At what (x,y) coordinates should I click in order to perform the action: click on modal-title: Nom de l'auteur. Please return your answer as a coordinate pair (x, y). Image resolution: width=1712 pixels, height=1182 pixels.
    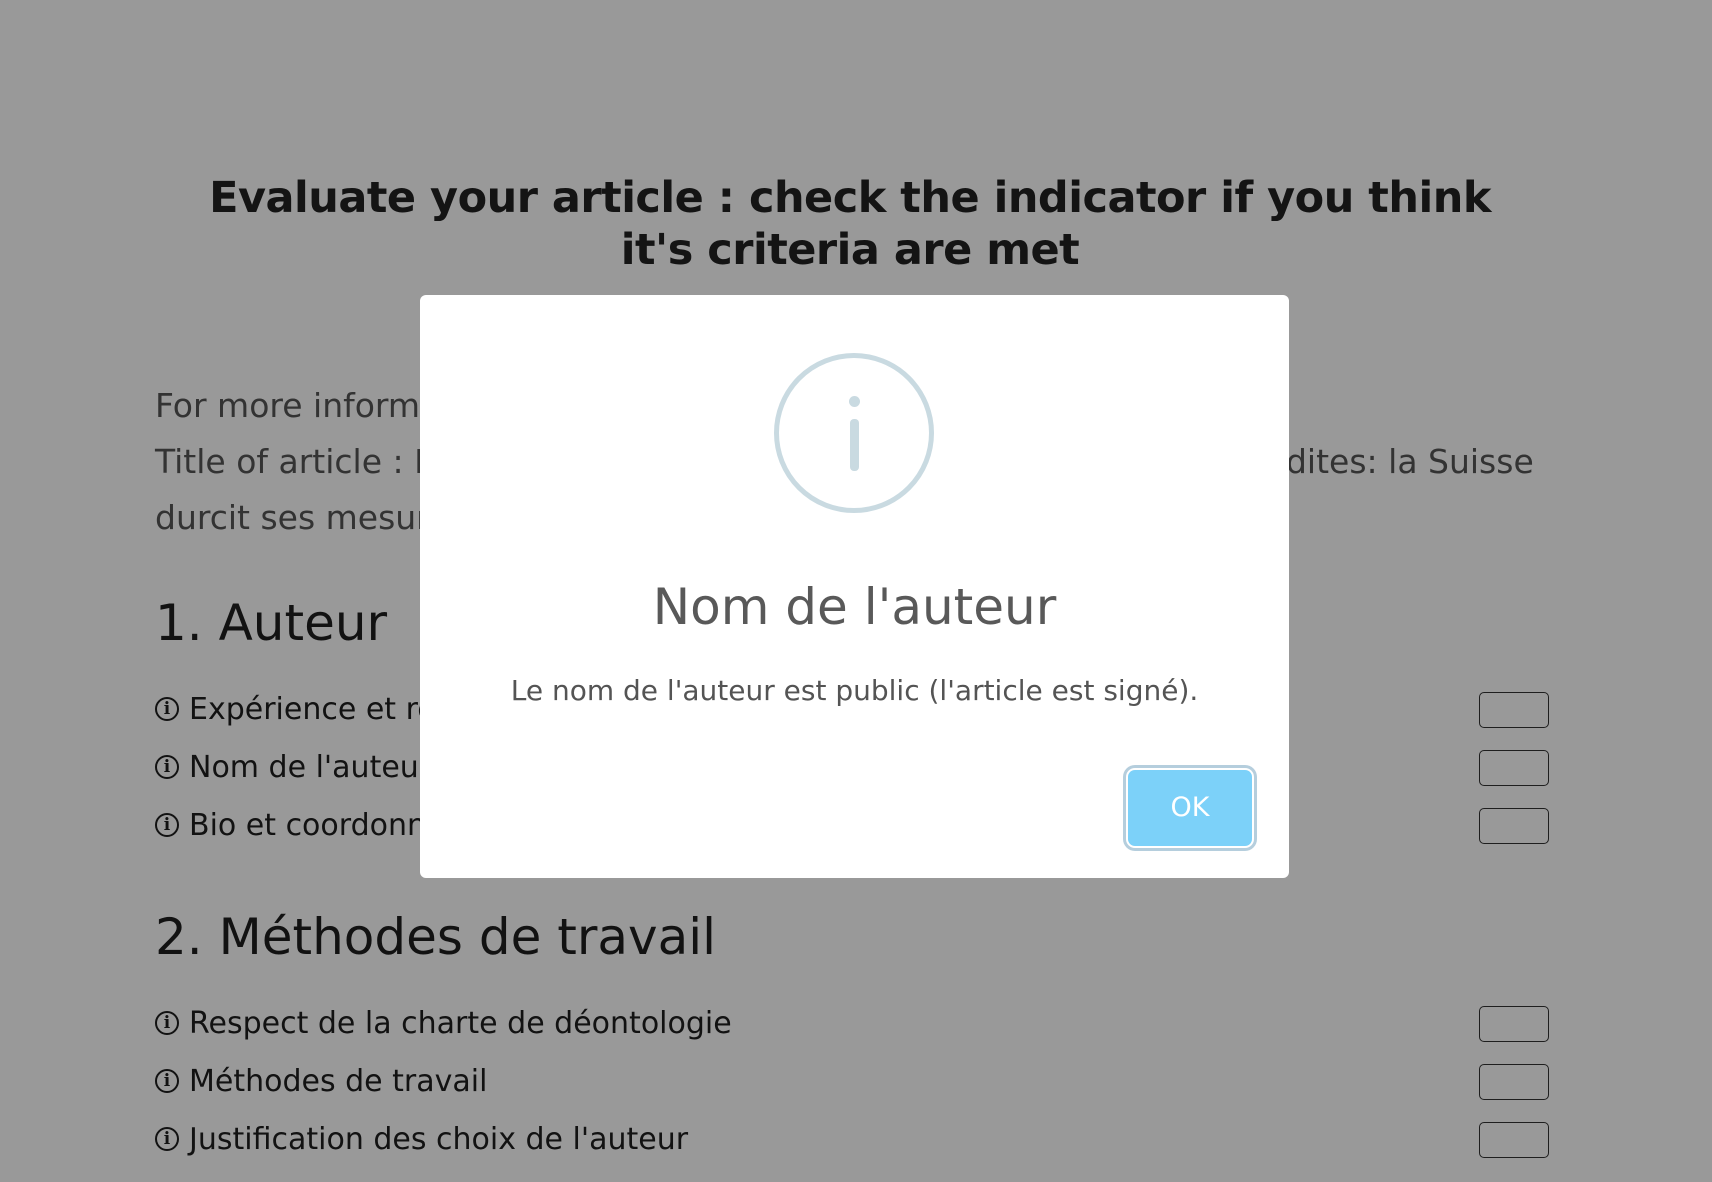
    Looking at the image, I should click on (854, 607).